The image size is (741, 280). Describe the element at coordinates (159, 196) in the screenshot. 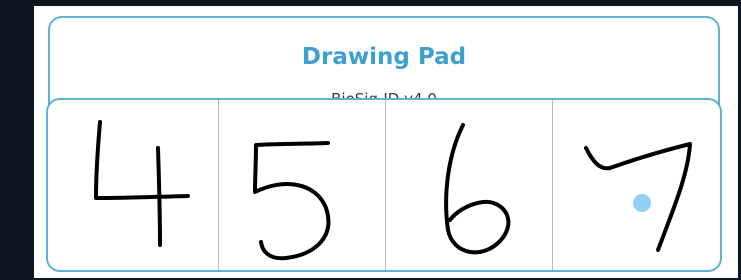

I see `handwritten-digit-4-stem` at that location.